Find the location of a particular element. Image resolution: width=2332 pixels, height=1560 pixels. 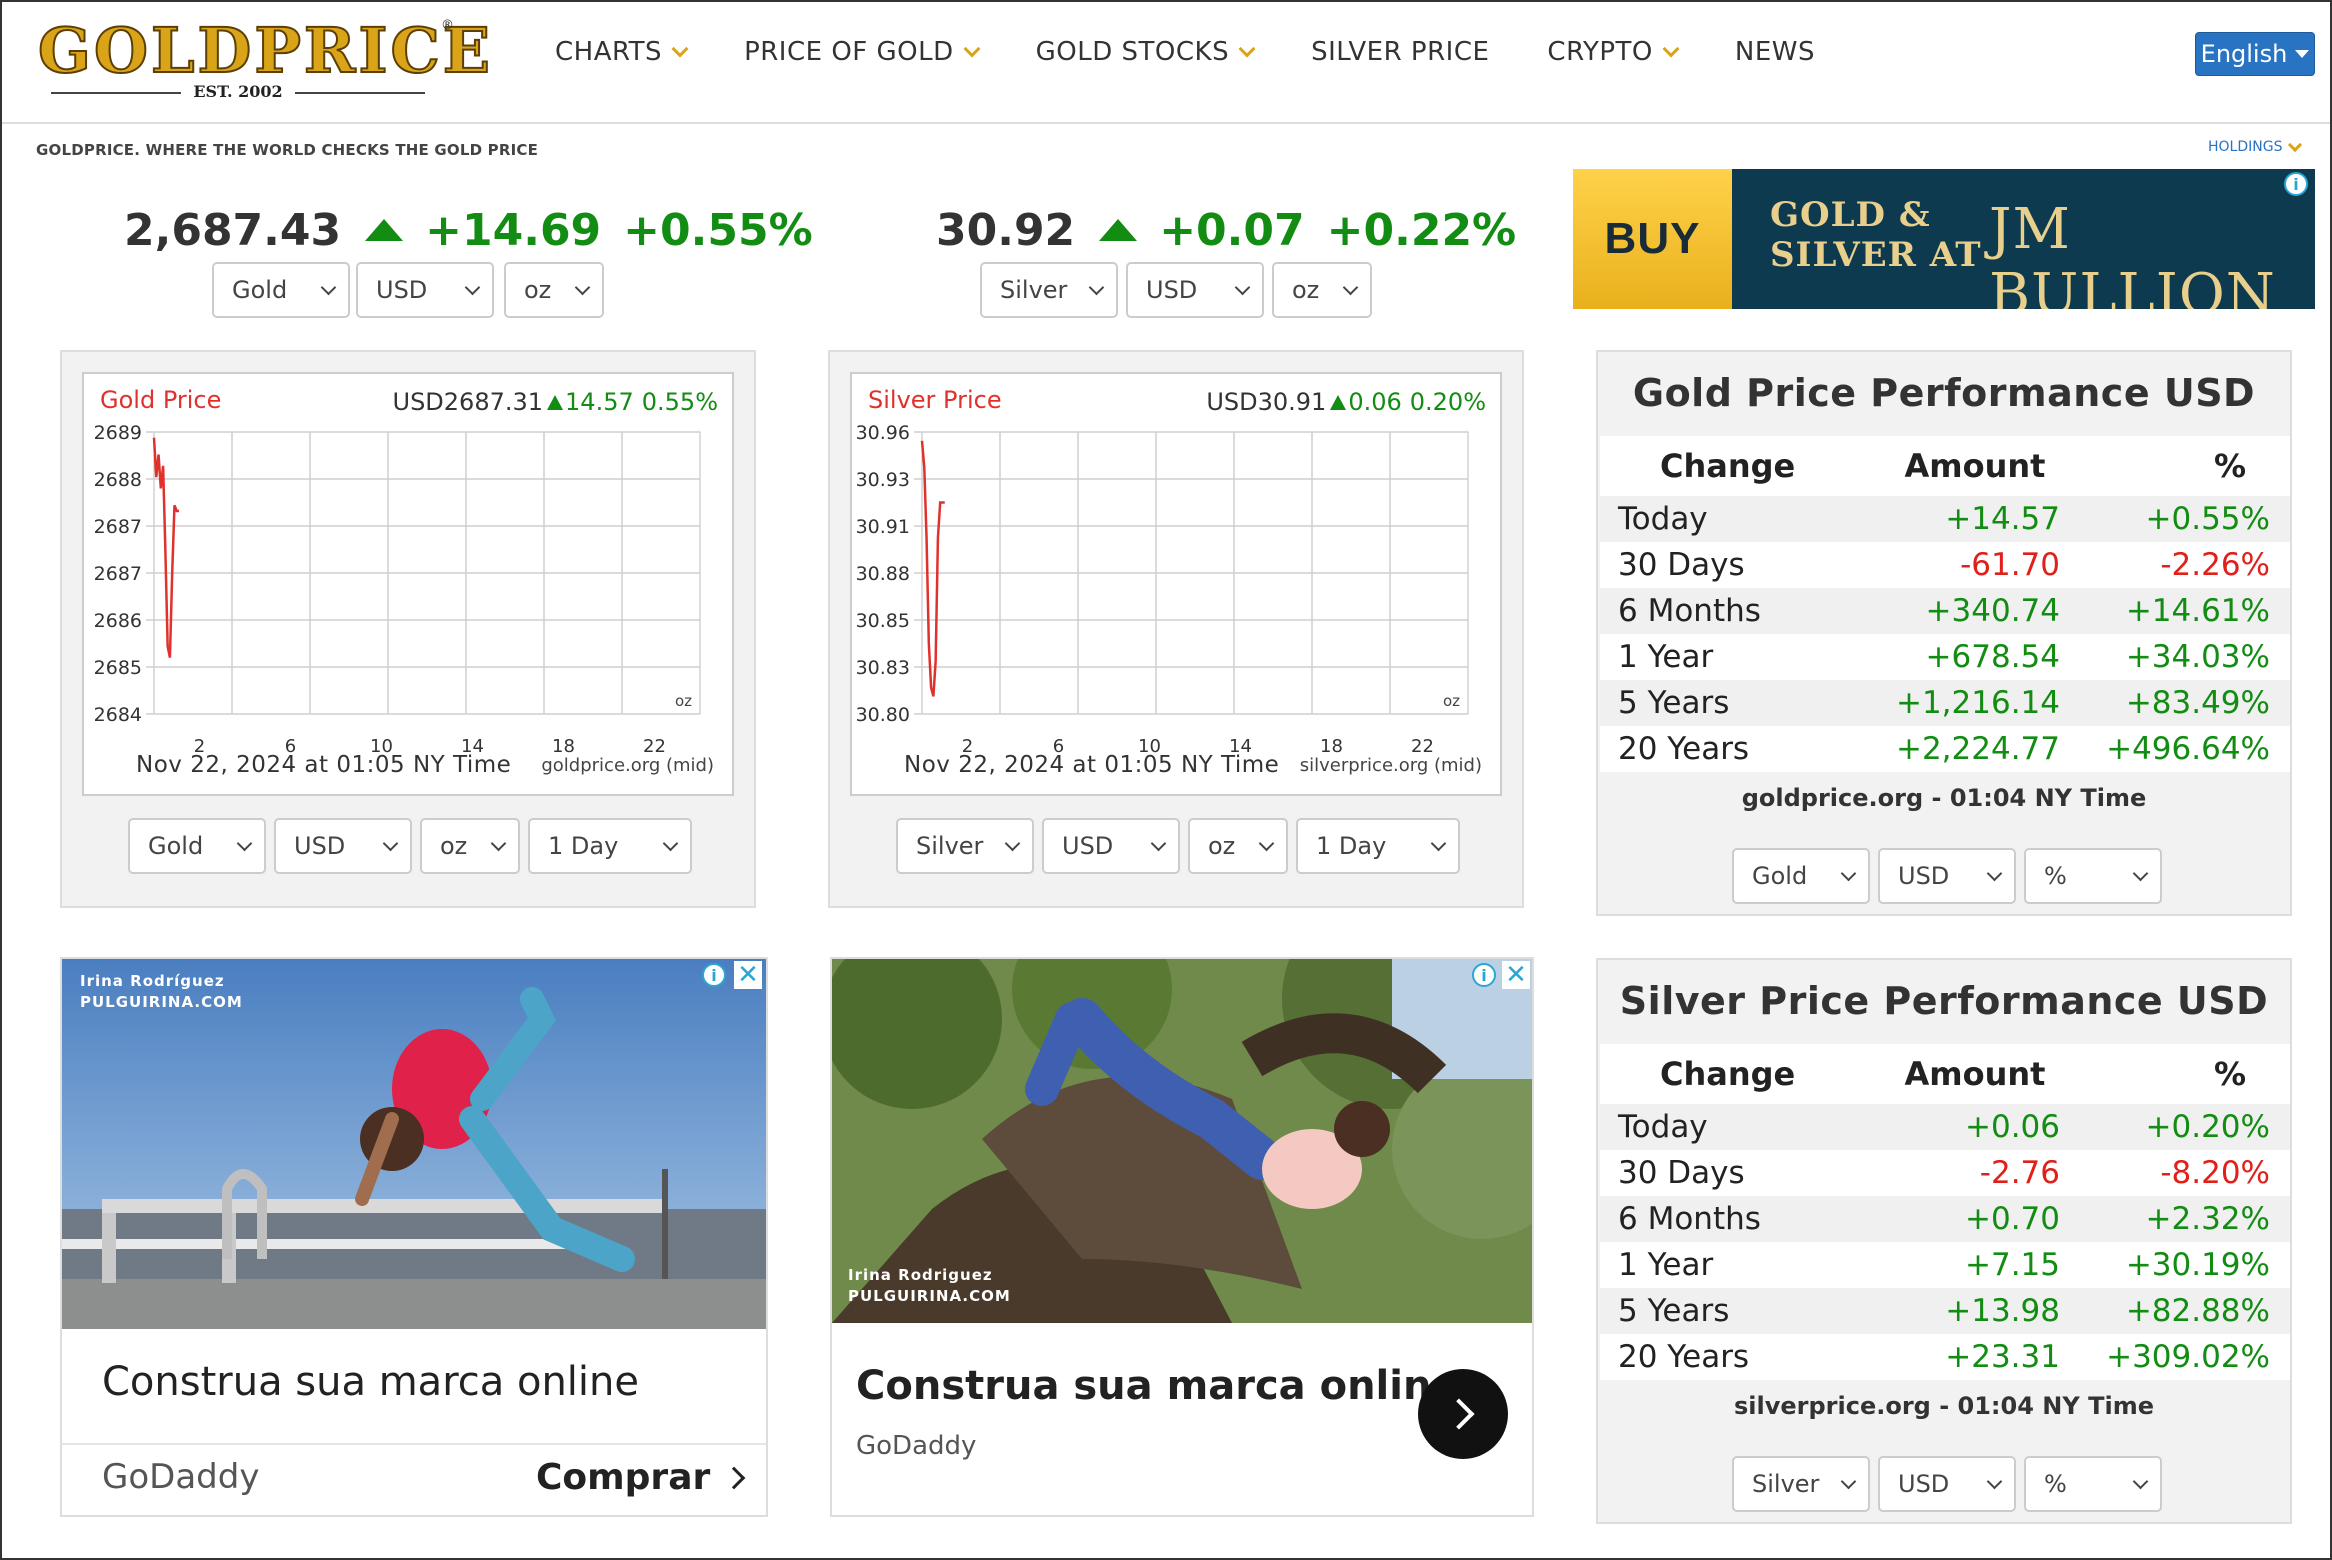

row-label: 6 Months is located at coordinates (1689, 1219).